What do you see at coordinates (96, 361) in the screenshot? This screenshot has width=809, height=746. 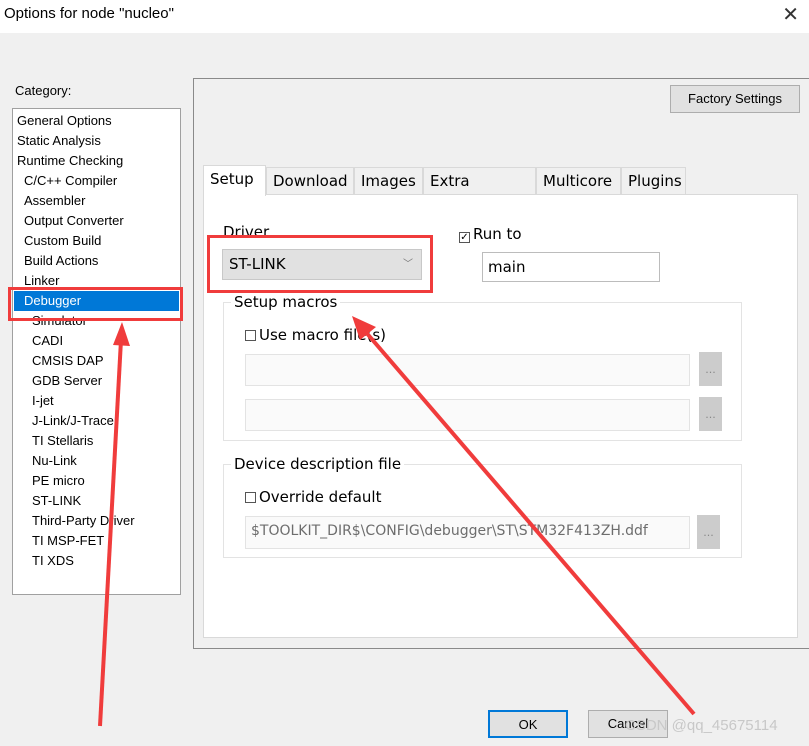 I see `category-item: CMSIS DAP` at bounding box center [96, 361].